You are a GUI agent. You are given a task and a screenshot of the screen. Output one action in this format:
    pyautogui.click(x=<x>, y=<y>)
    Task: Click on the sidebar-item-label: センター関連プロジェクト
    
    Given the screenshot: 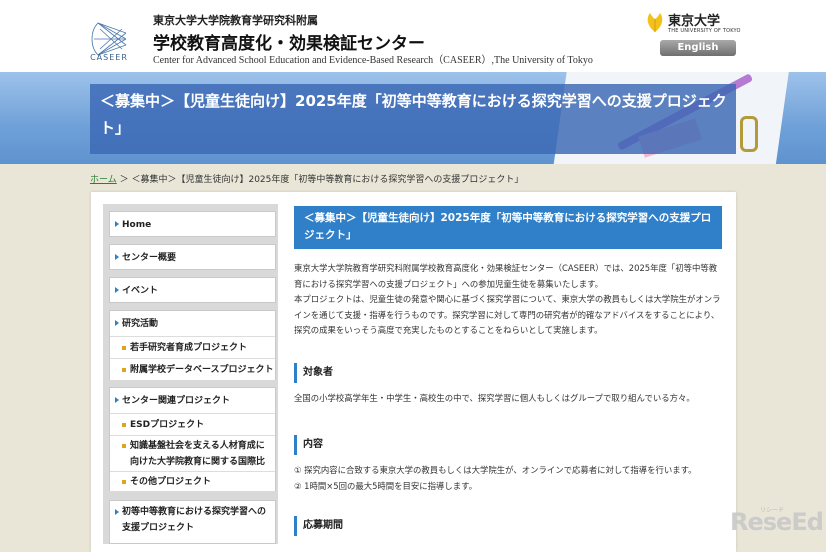 What is the action you would take?
    pyautogui.click(x=176, y=401)
    